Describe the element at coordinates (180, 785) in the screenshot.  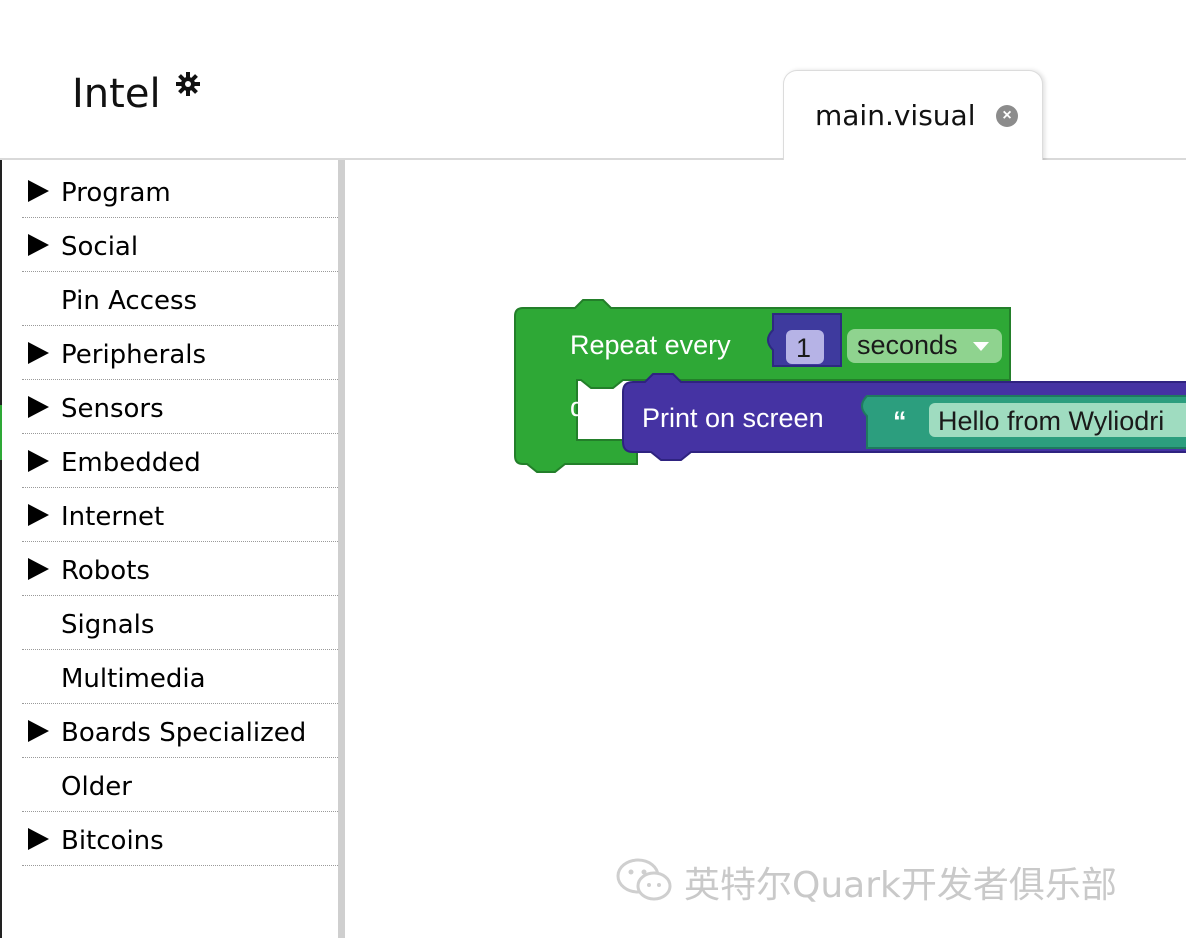
I see `sidebar-item-older: Older` at that location.